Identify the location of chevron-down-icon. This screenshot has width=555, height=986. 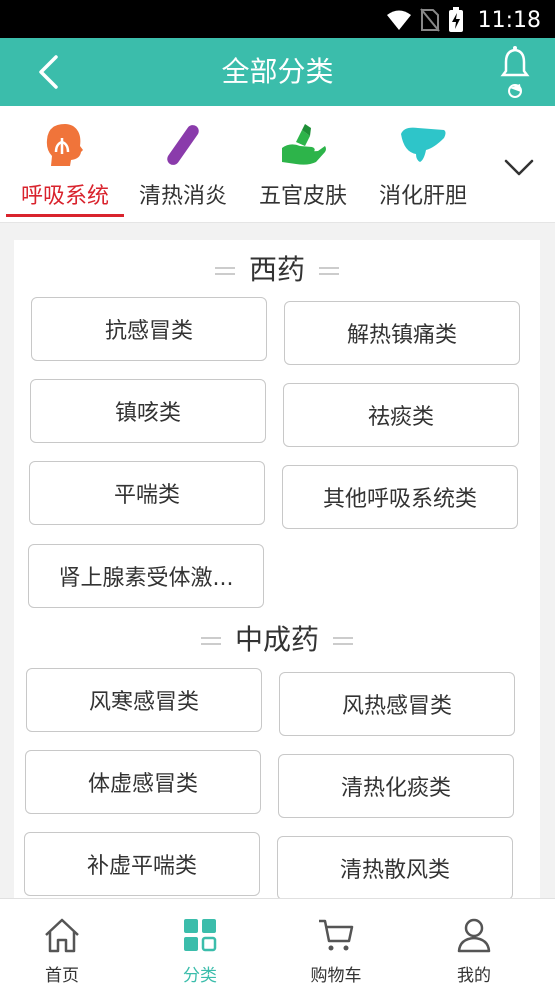
(519, 168).